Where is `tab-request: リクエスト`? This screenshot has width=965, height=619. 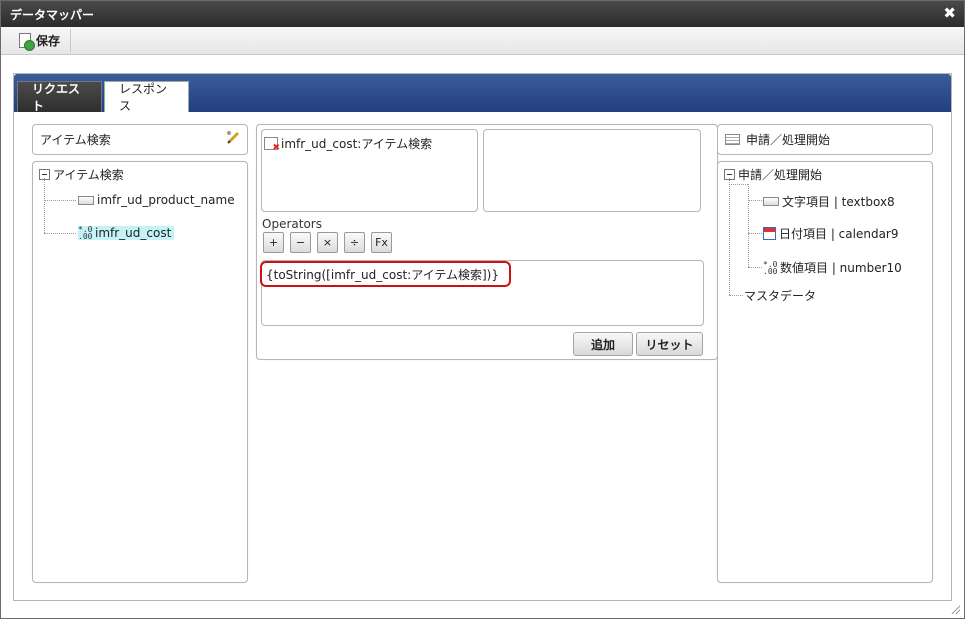
tab-request: リクエスト is located at coordinates (59, 97).